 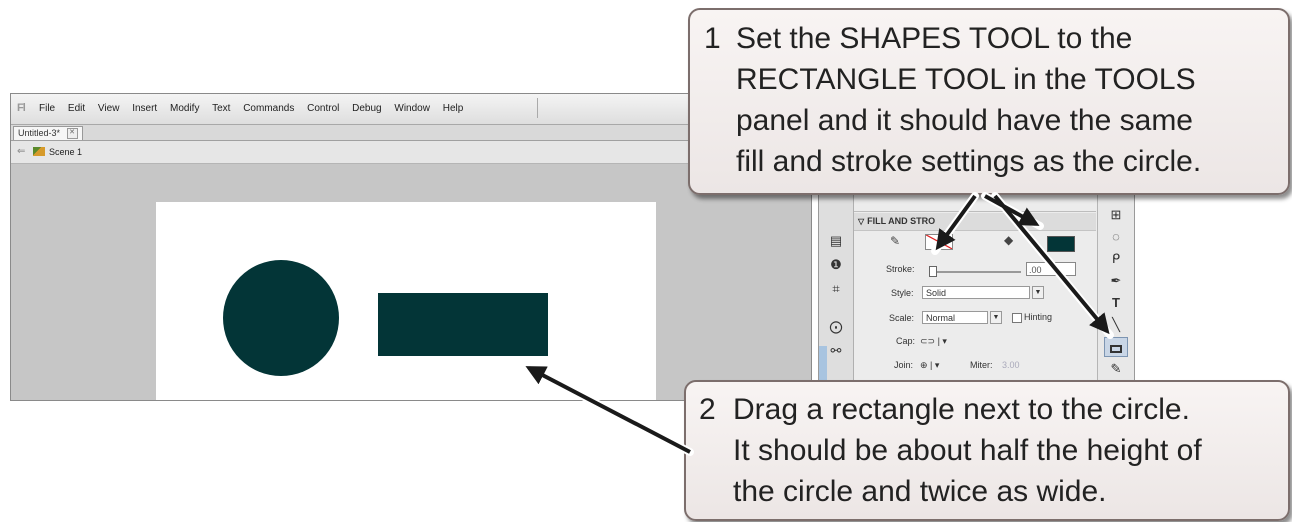 What do you see at coordinates (21, 108) in the screenshot?
I see `app-logo: Fl` at bounding box center [21, 108].